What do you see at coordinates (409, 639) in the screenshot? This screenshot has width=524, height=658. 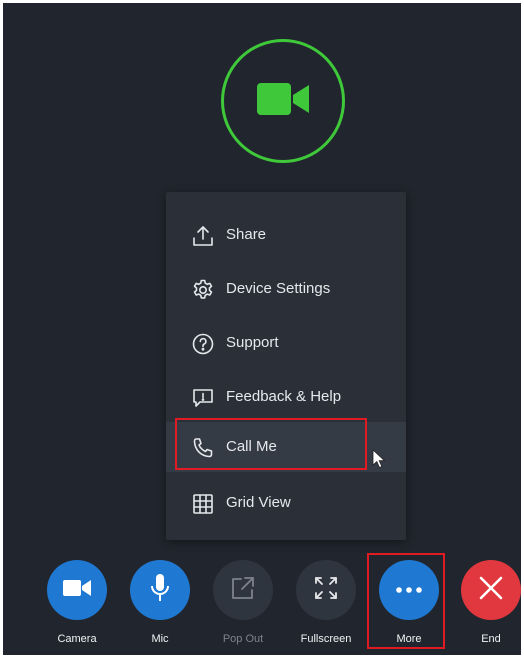 I see `more-label: More` at bounding box center [409, 639].